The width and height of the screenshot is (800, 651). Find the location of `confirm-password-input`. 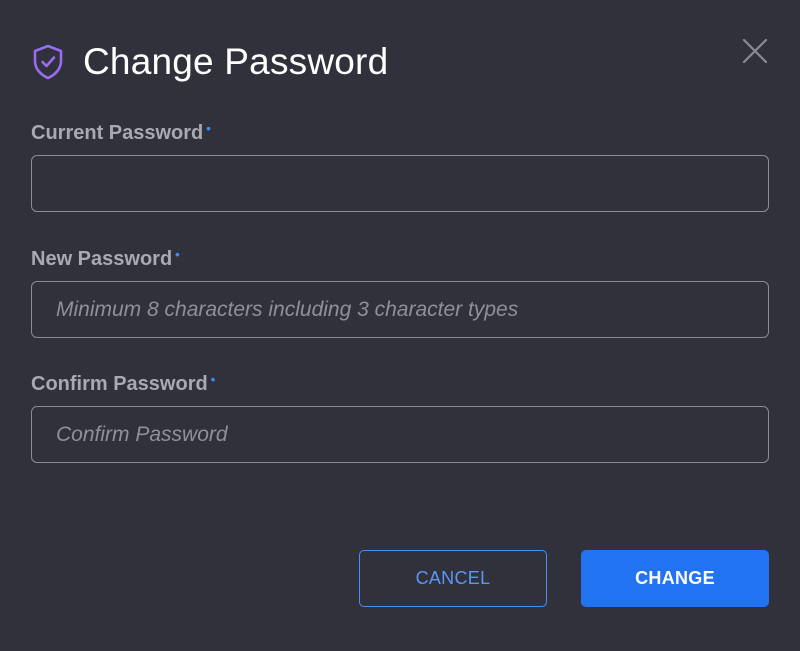

confirm-password-input is located at coordinates (400, 434).